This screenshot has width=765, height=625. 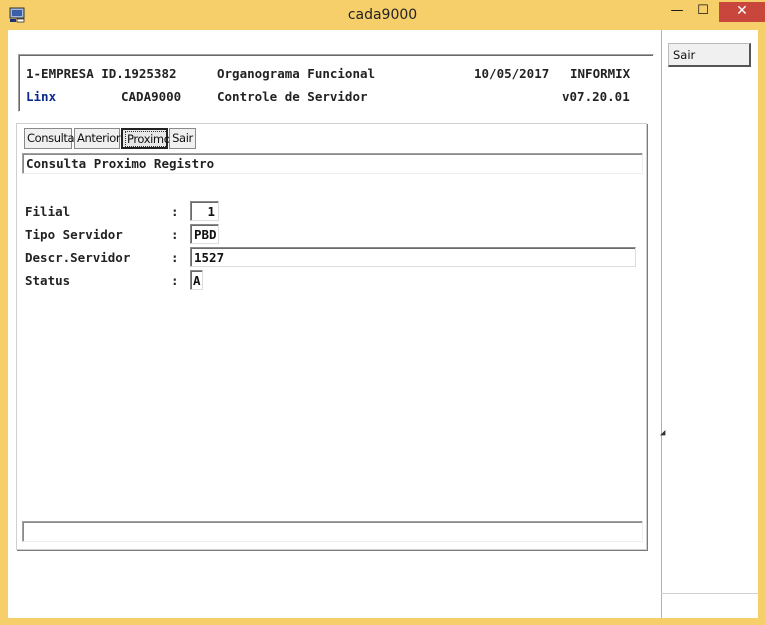 I want to click on company-id: 1-EMPRESA ID.1925382, so click(x=101, y=73).